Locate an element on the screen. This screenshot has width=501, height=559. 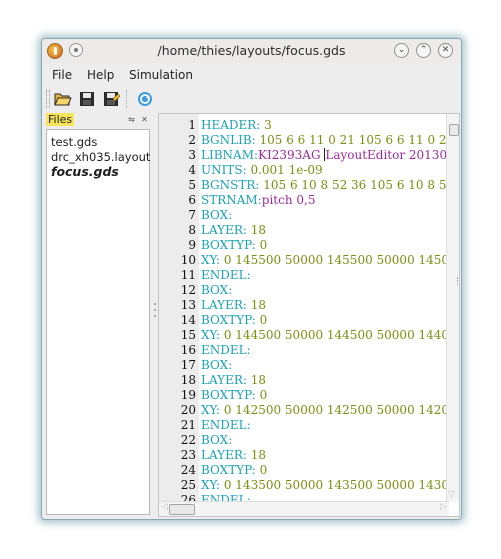
record-keyword: UNITS: is located at coordinates (224, 170).